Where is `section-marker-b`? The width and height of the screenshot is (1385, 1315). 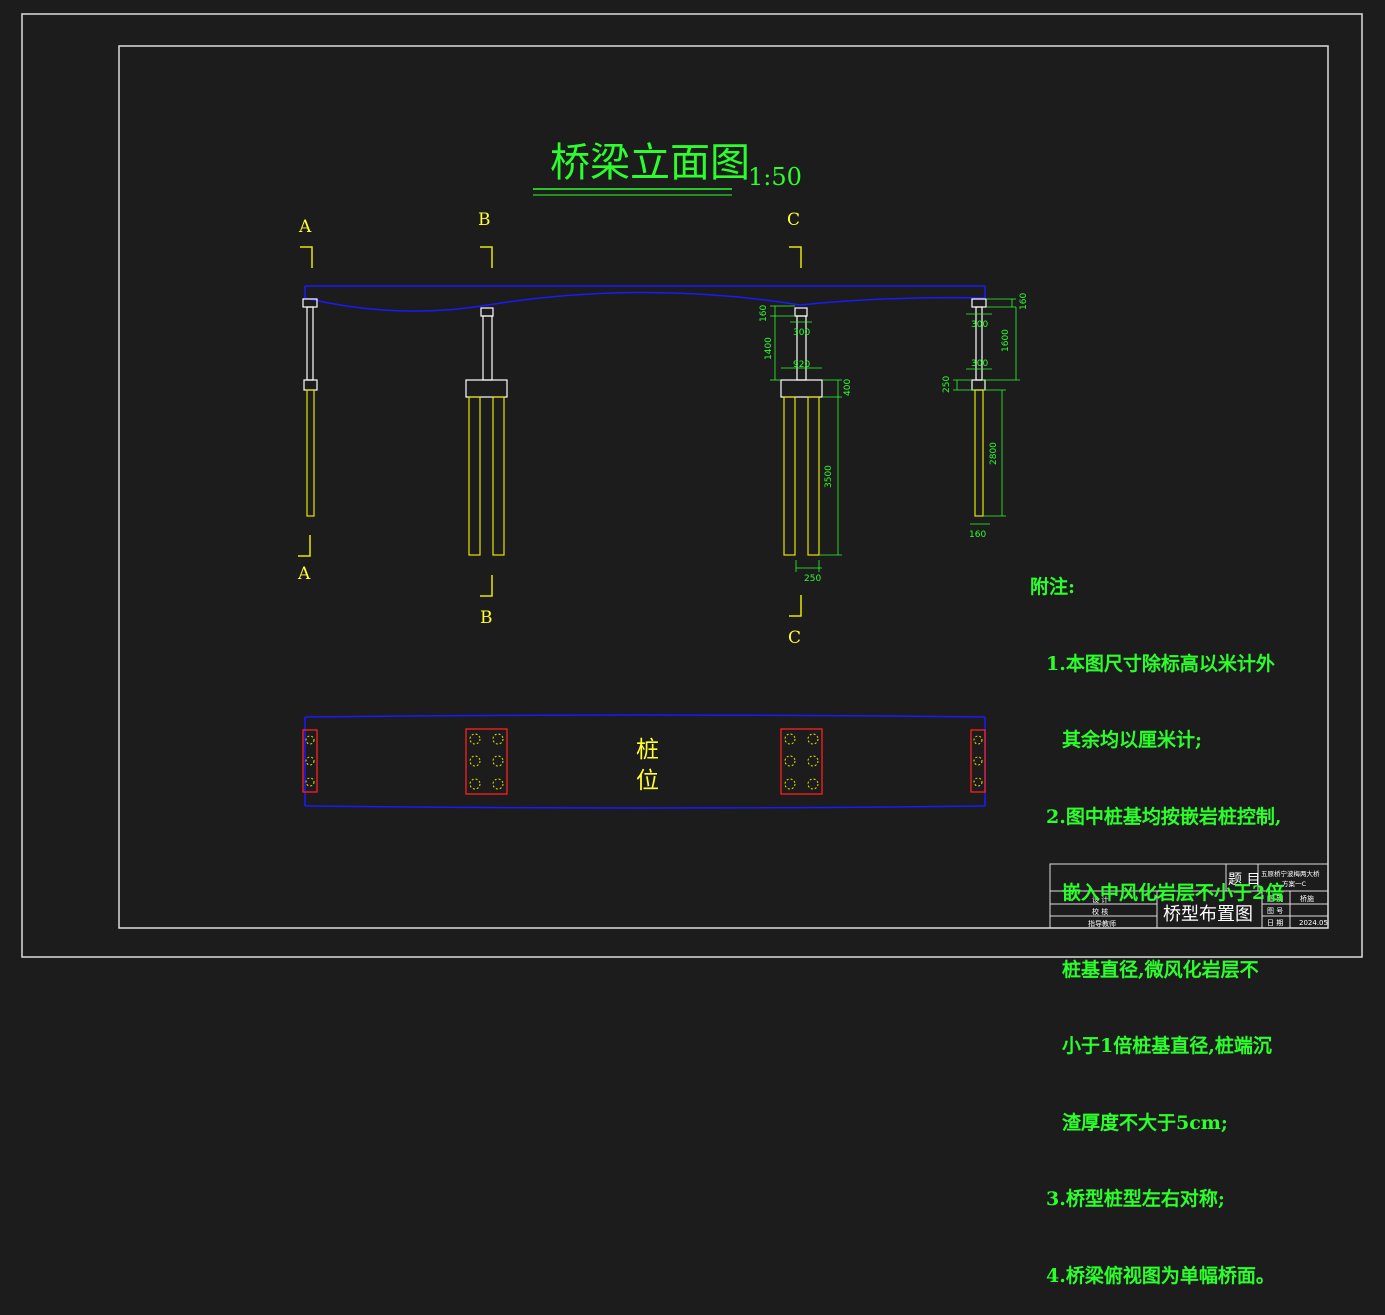 section-marker-b is located at coordinates (486, 421).